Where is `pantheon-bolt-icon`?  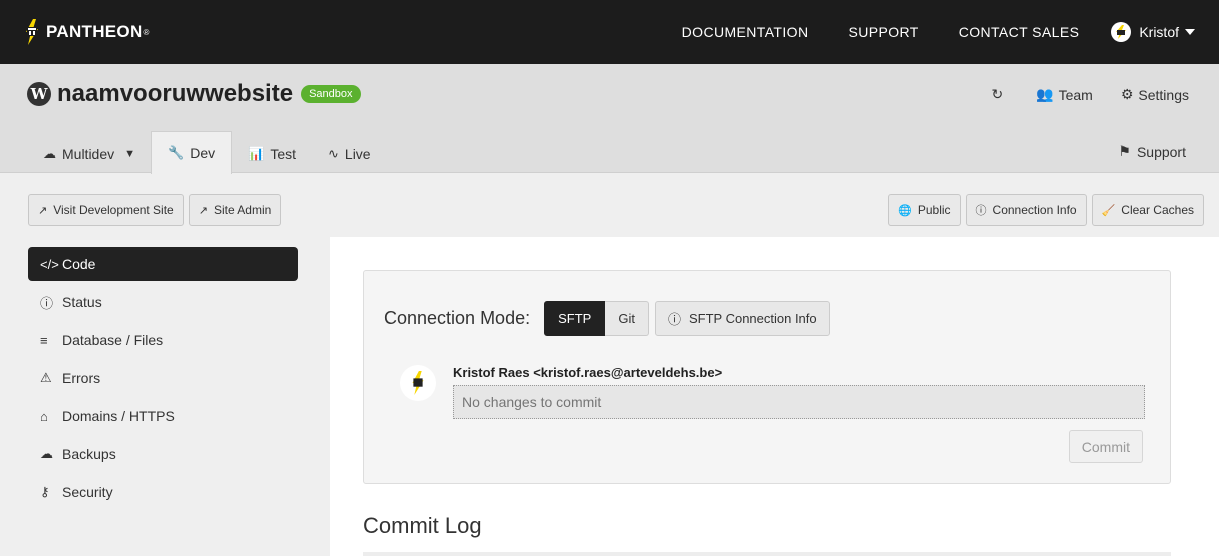
pantheon-bolt-icon is located at coordinates (32, 32).